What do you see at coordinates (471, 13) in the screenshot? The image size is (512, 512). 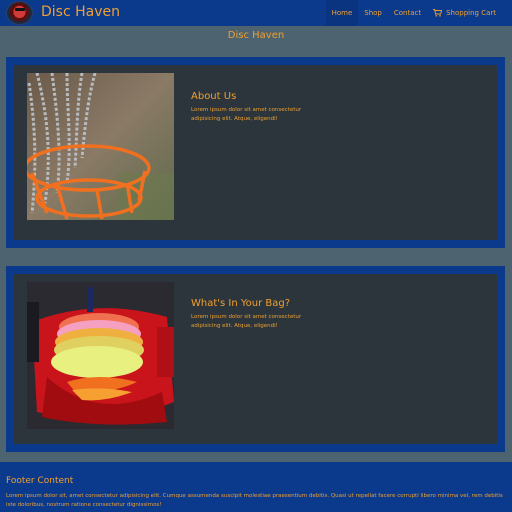 I see `shopping-cart-label: Shopping Cart` at bounding box center [471, 13].